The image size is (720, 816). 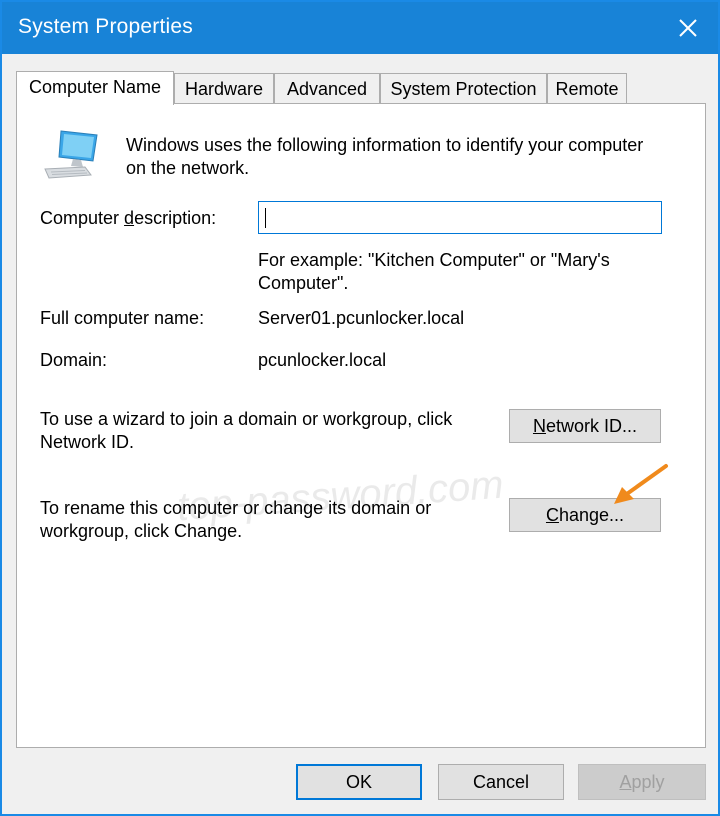 I want to click on computer-description-input, so click(x=460, y=217).